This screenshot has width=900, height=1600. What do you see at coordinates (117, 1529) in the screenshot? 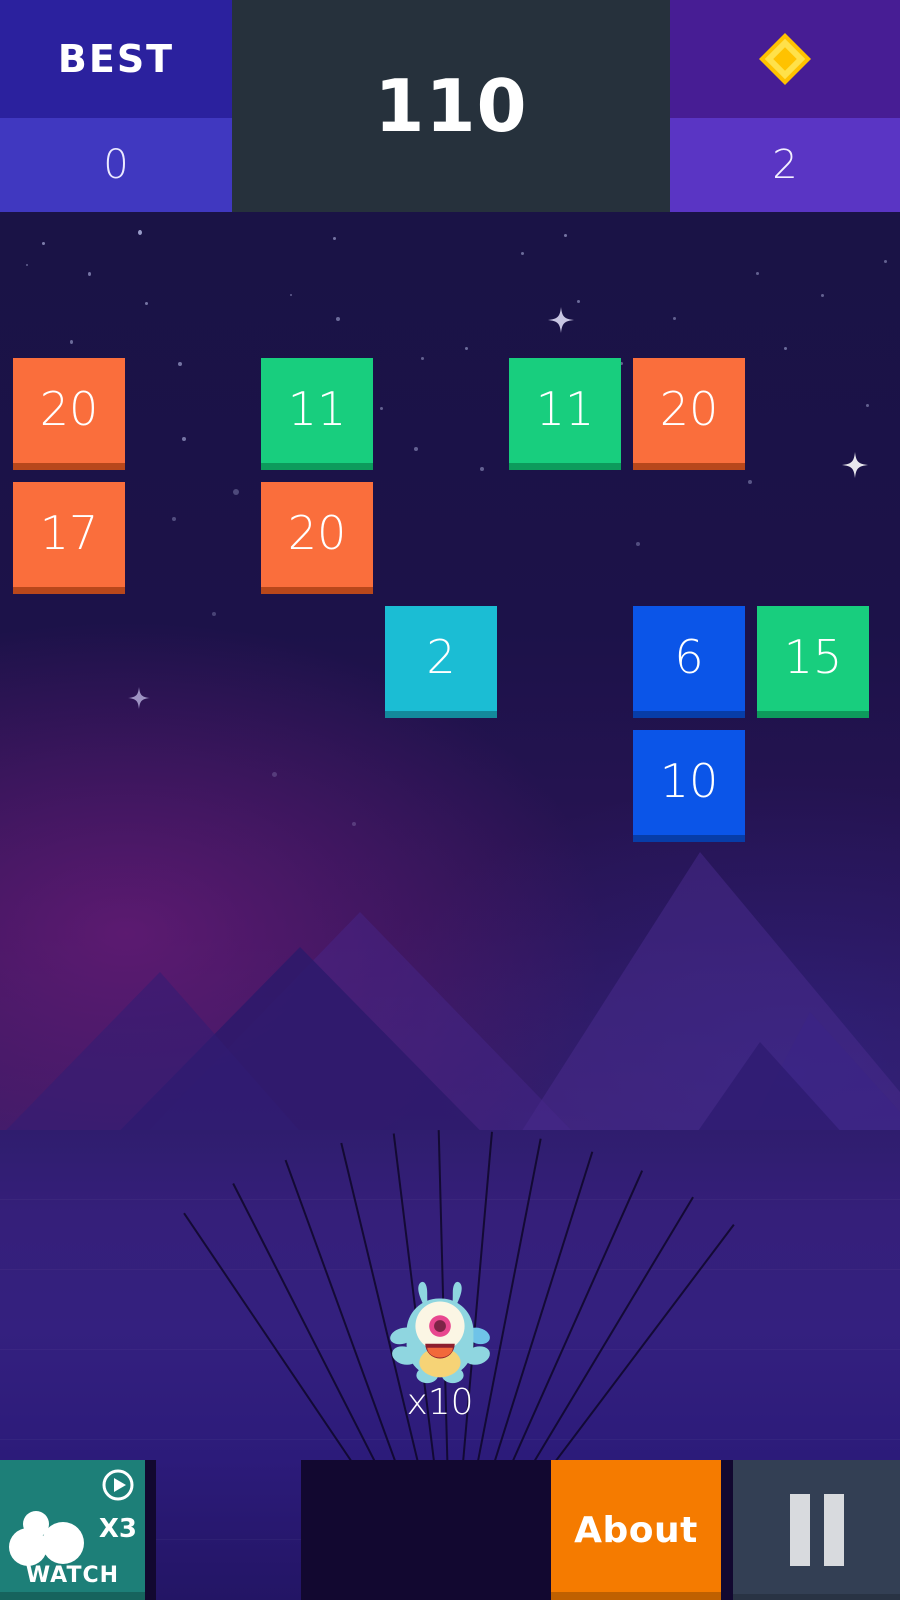
I see `balls-multiplier-label: X3` at bounding box center [117, 1529].